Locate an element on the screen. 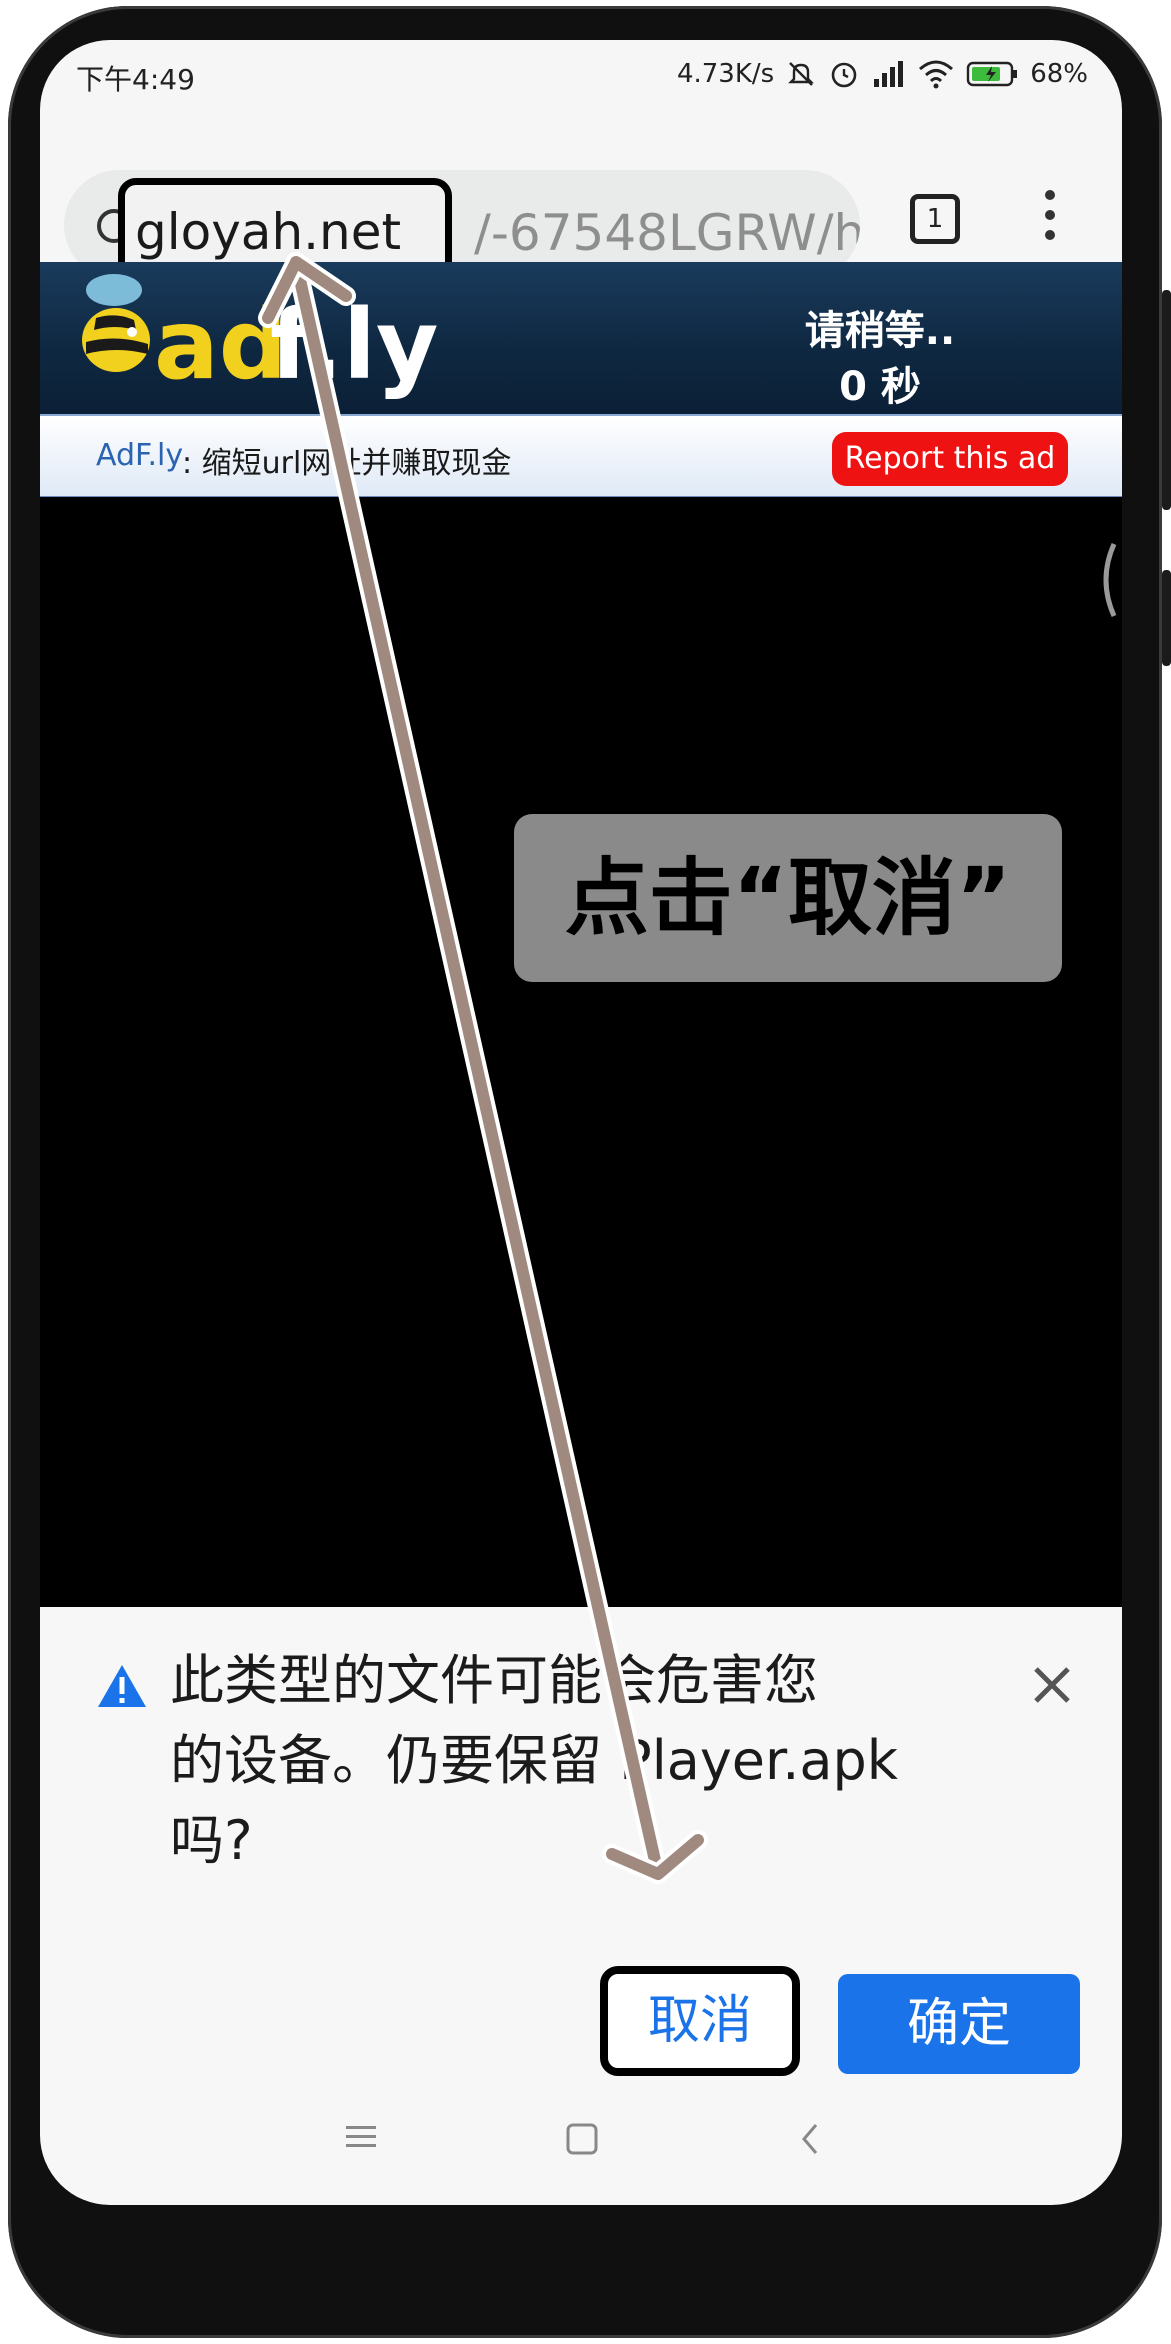 This screenshot has height=2344, width=1171. close-icon is located at coordinates (1052, 1685).